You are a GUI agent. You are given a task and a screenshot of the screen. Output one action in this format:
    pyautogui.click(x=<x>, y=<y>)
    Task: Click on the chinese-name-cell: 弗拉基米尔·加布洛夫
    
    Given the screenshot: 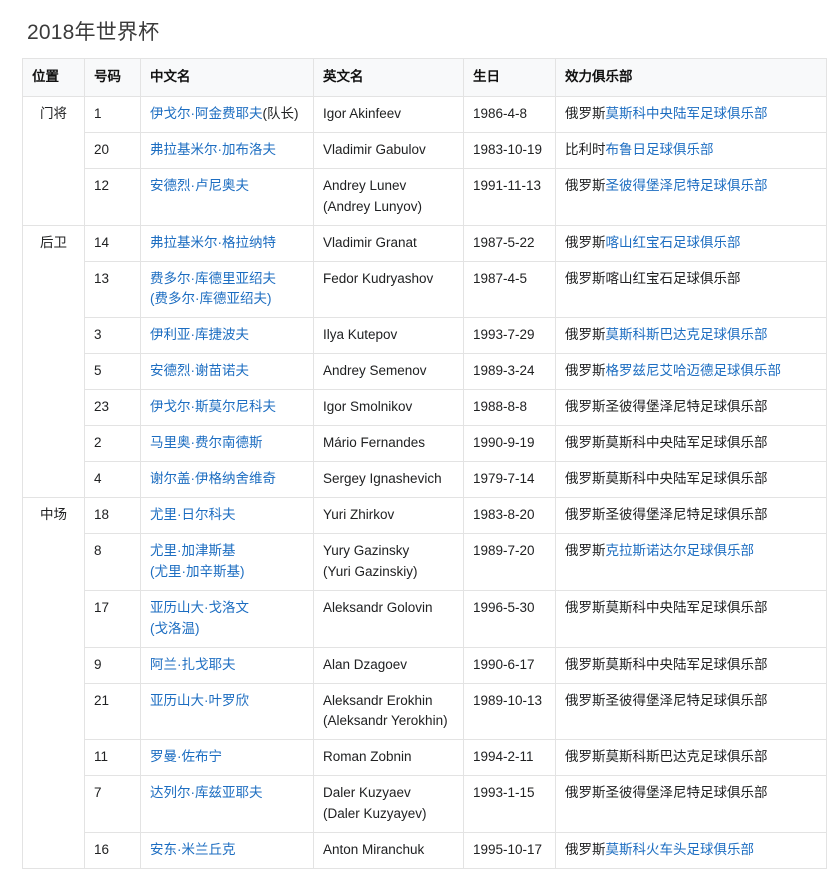 What is the action you would take?
    pyautogui.click(x=227, y=150)
    